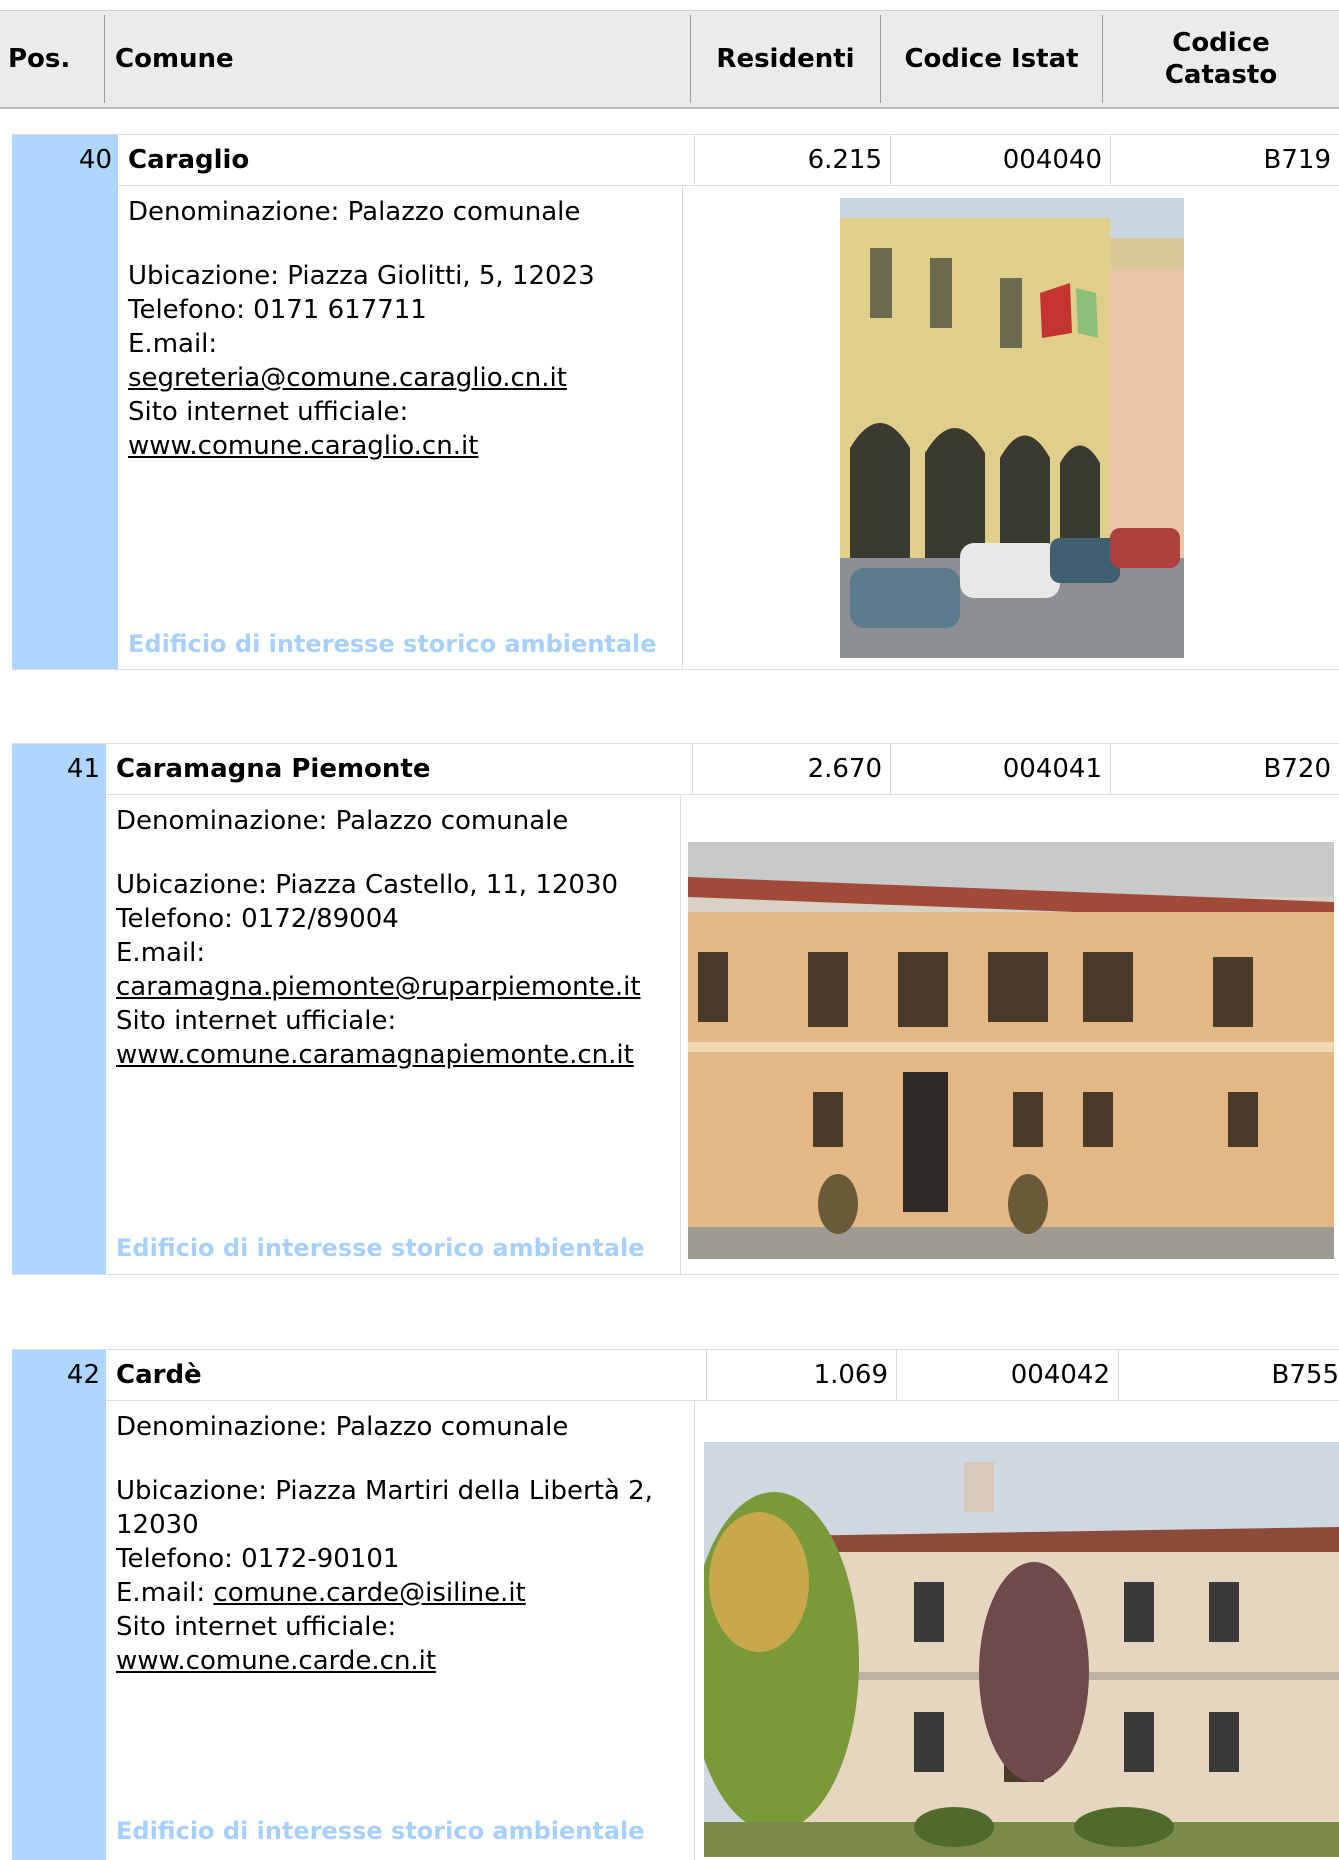 The width and height of the screenshot is (1339, 1860). What do you see at coordinates (1228, 1375) in the screenshot?
I see `record-codice-catasto: B755` at bounding box center [1228, 1375].